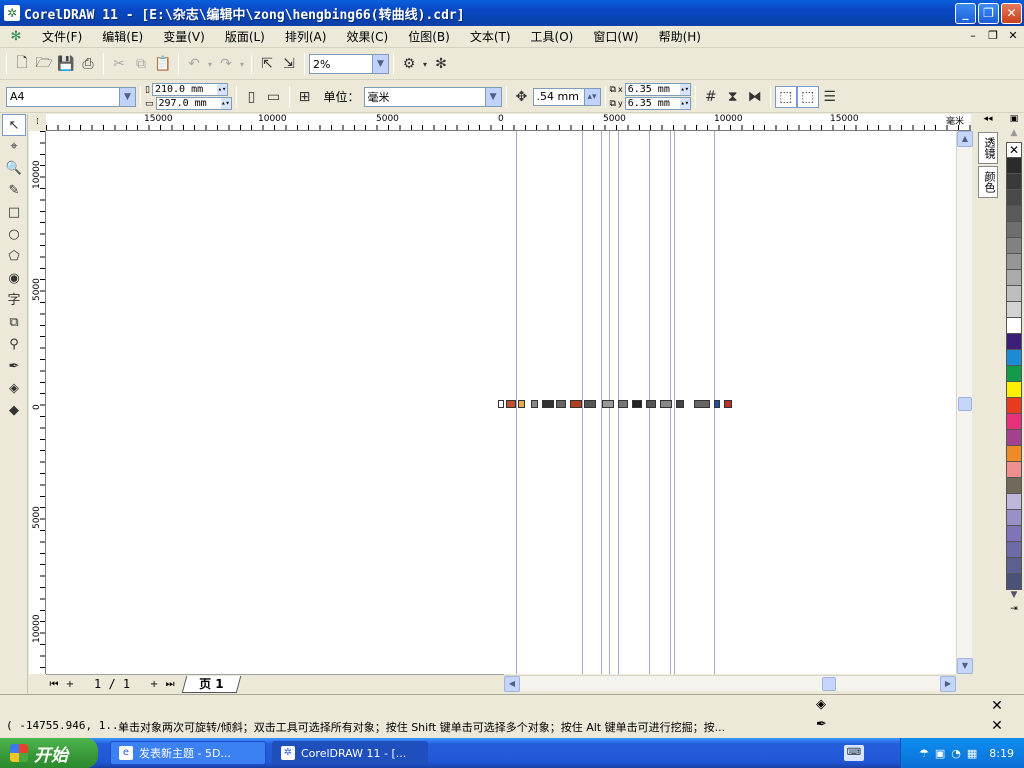 This screenshot has height=768, width=1024. What do you see at coordinates (733, 97) in the screenshot?
I see `snap-guidelines-icon: ⧗` at bounding box center [733, 97].